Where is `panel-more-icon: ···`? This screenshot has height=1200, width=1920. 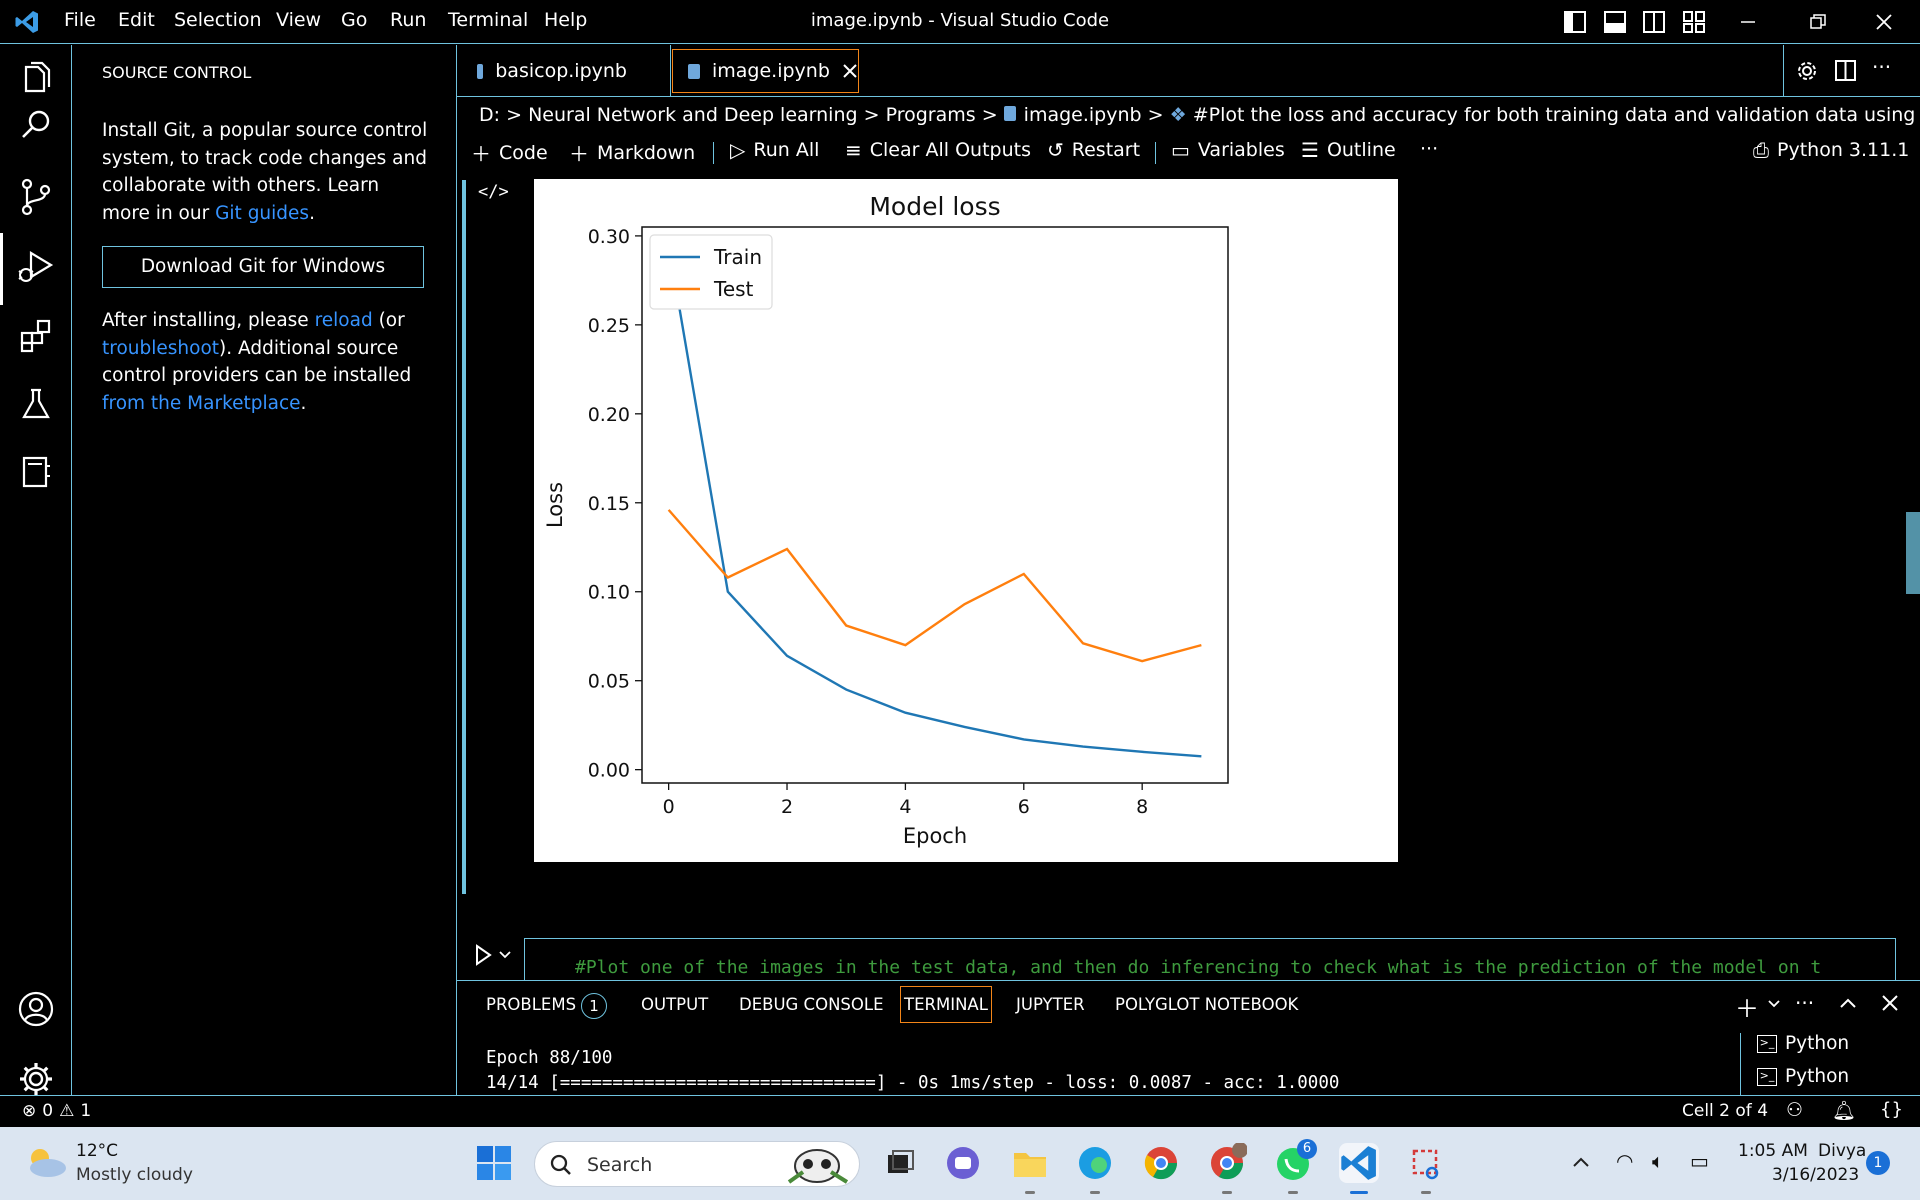 panel-more-icon: ··· is located at coordinates (1804, 1003).